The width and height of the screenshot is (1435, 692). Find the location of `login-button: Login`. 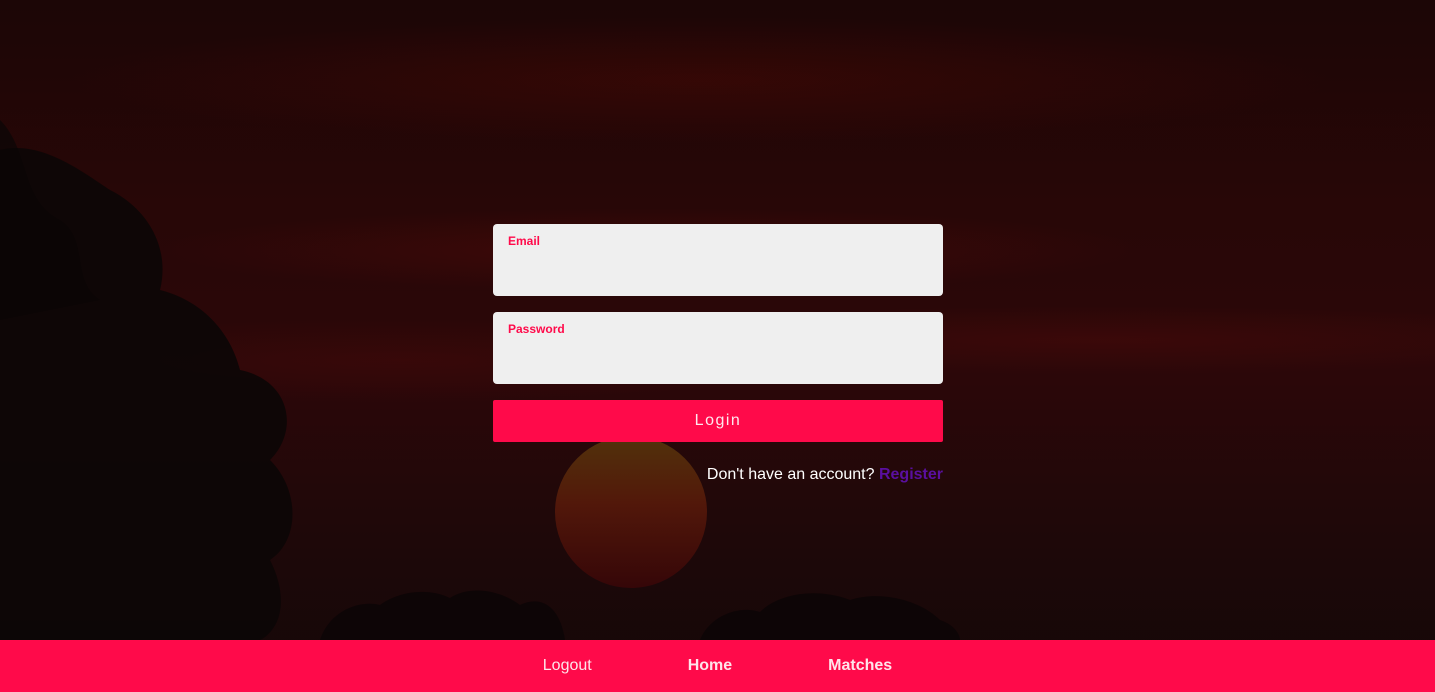

login-button: Login is located at coordinates (718, 421).